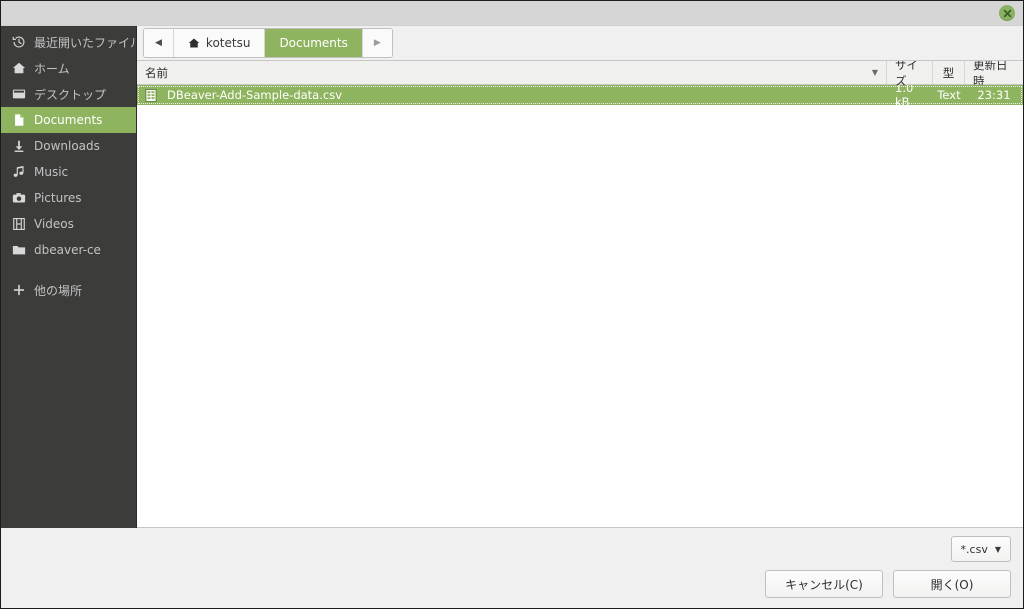  What do you see at coordinates (994, 95) in the screenshot?
I see `file-modified-cell: 23:31` at bounding box center [994, 95].